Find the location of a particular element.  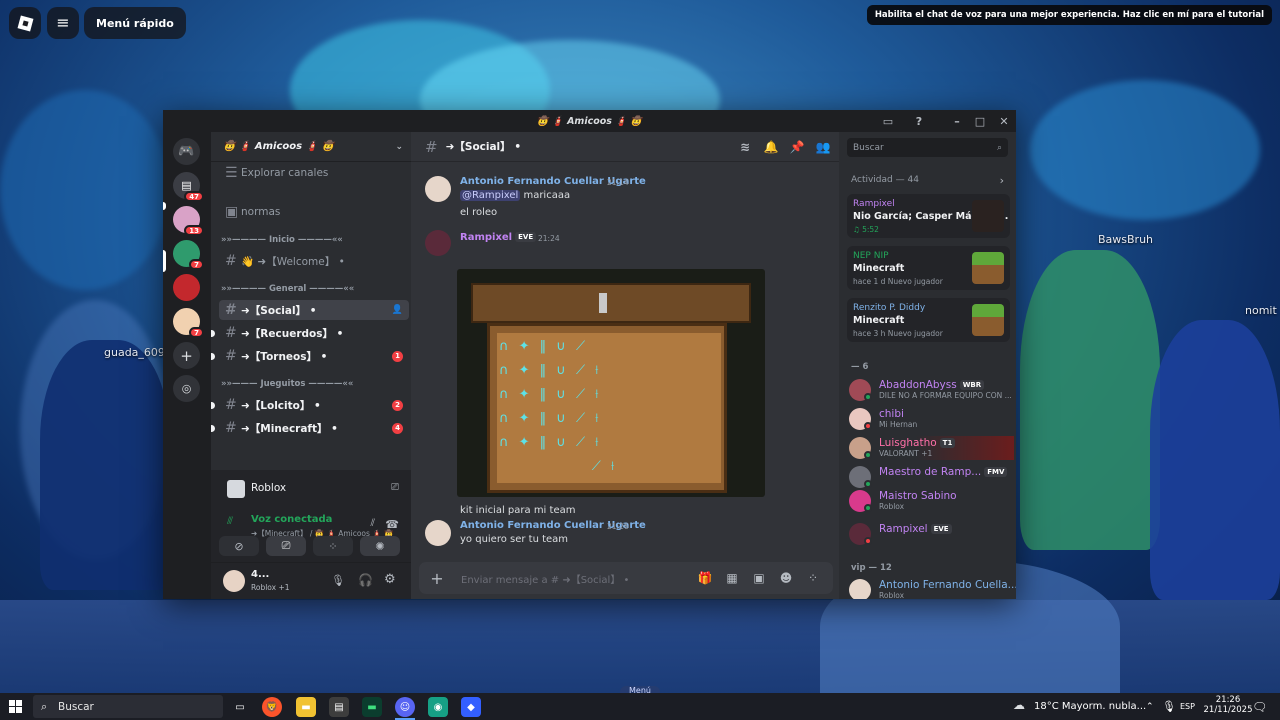

user-mention: @Rampixel is located at coordinates (490, 195).